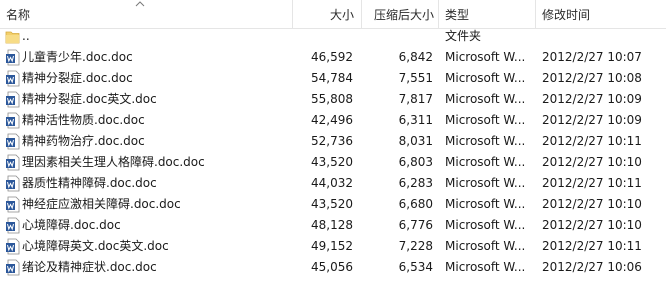  Describe the element at coordinates (592, 78) in the screenshot. I see `file-modified: 2012/2/27 10:08` at that location.